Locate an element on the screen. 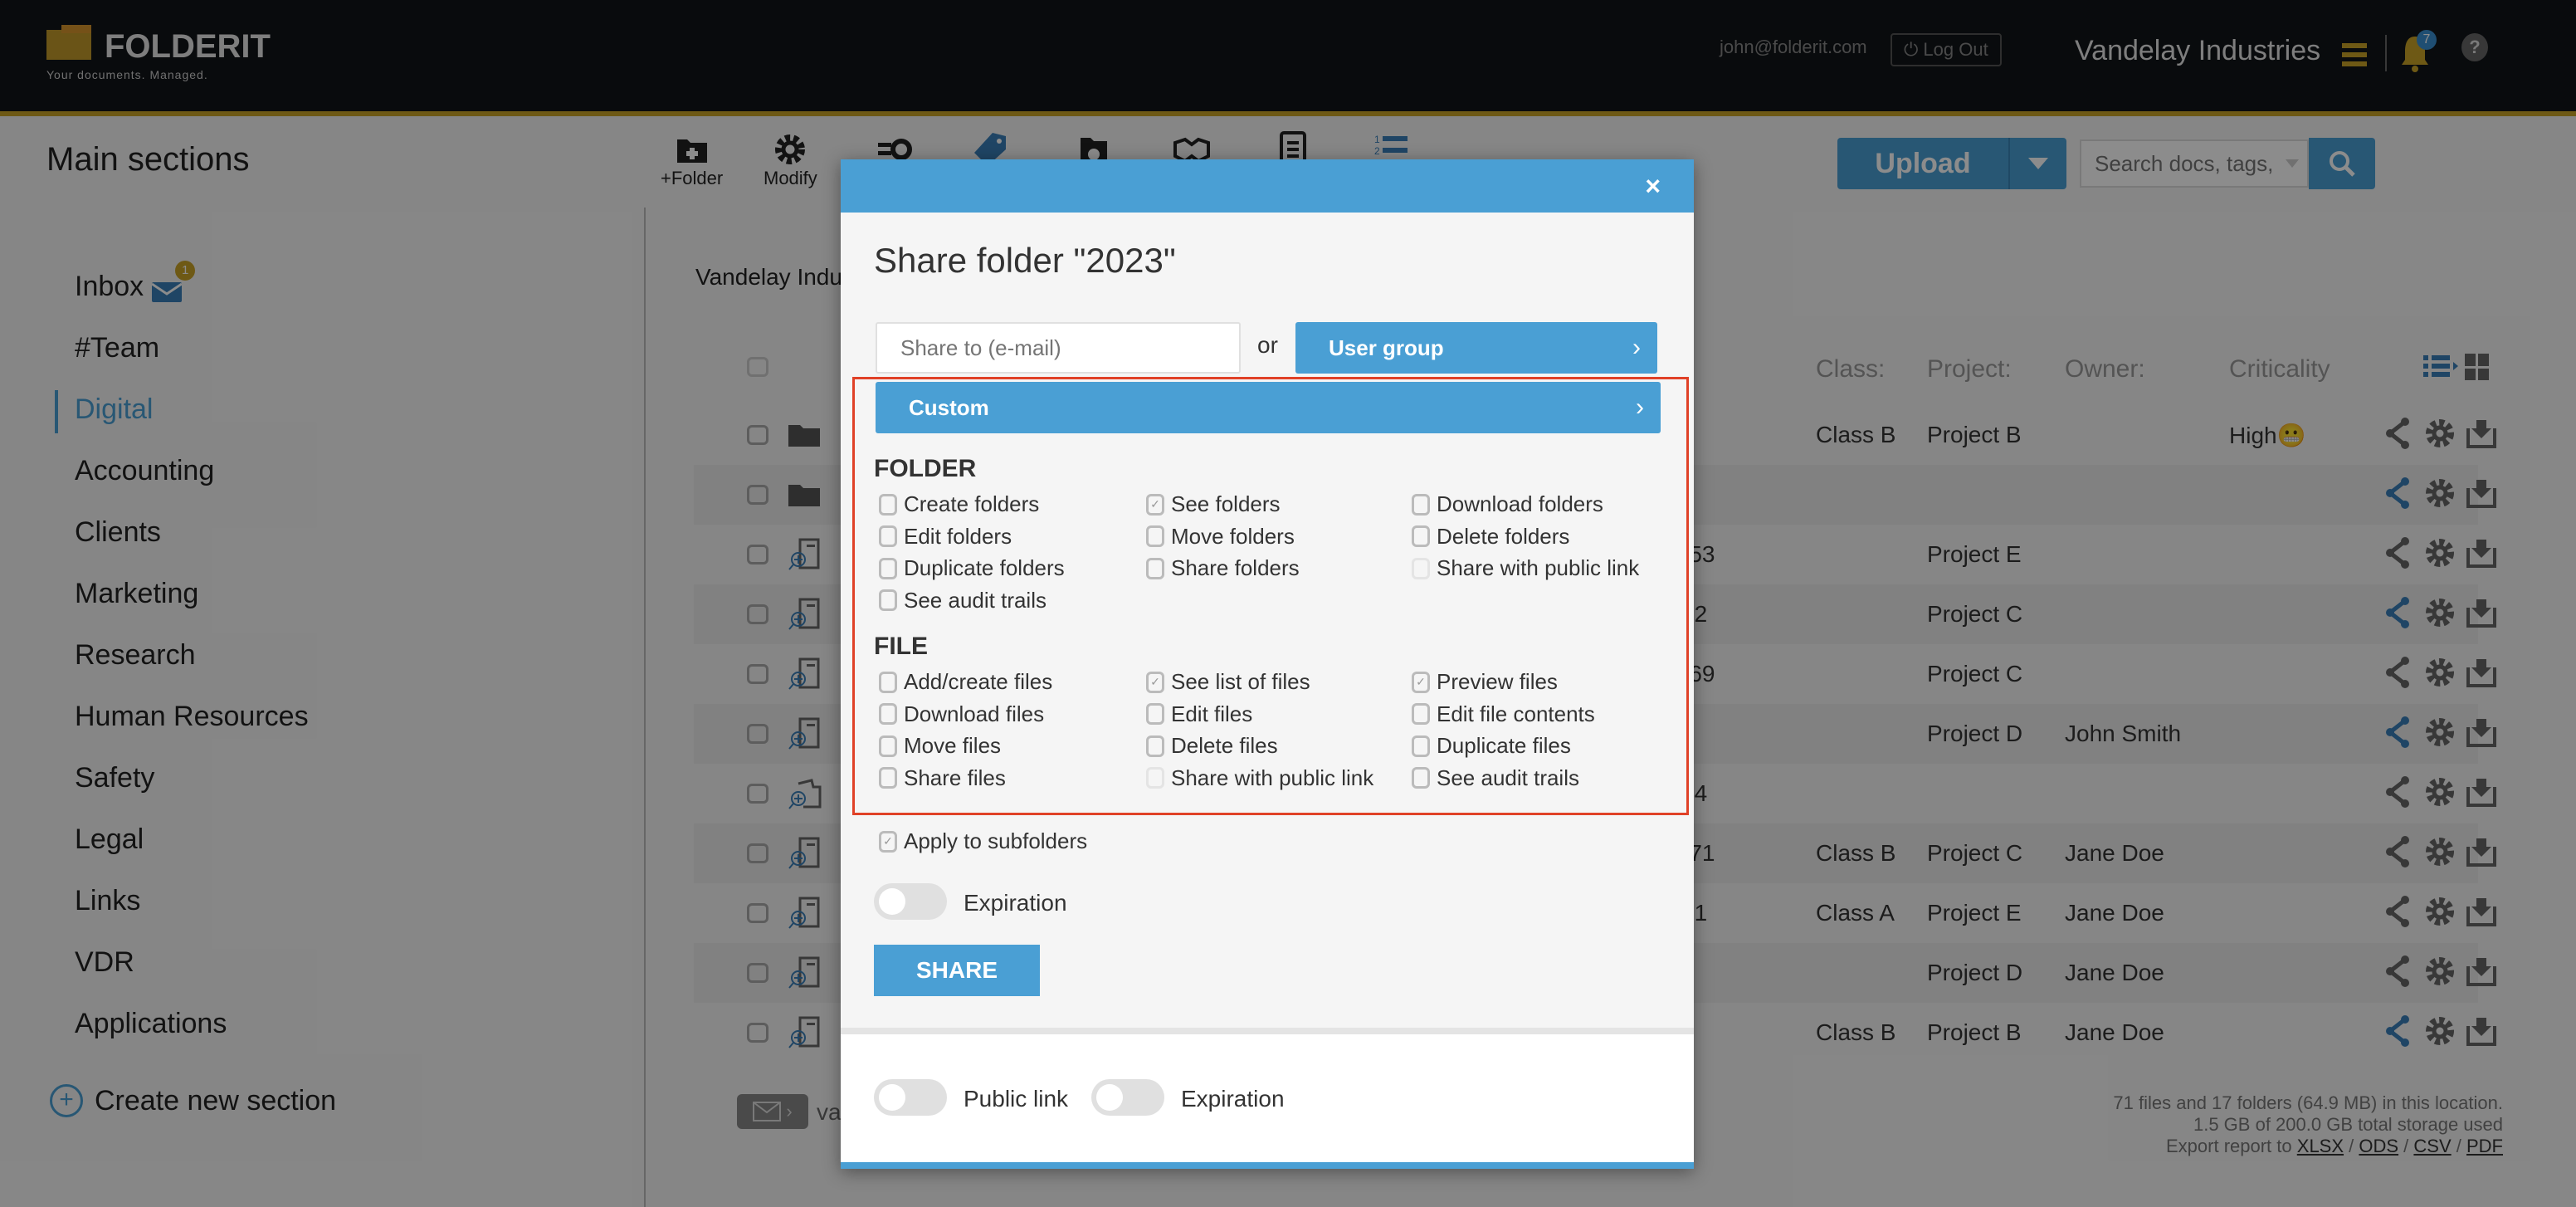  public-link-section: Public link Expiration is located at coordinates (1268, 1098).